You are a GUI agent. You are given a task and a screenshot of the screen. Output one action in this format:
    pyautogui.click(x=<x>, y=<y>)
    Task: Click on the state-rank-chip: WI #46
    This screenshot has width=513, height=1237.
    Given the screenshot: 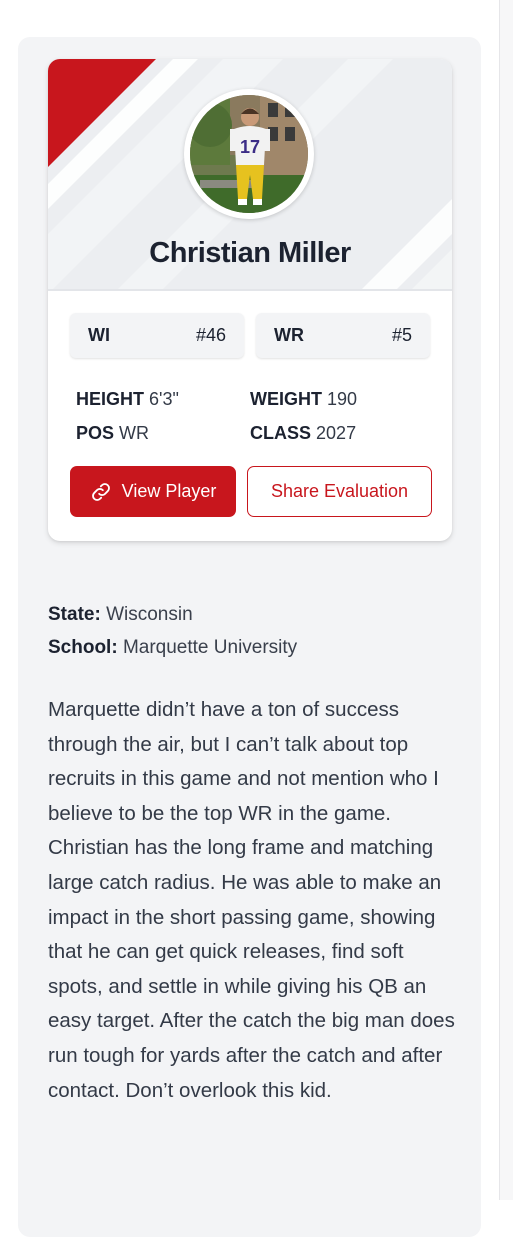 What is the action you would take?
    pyautogui.click(x=157, y=335)
    